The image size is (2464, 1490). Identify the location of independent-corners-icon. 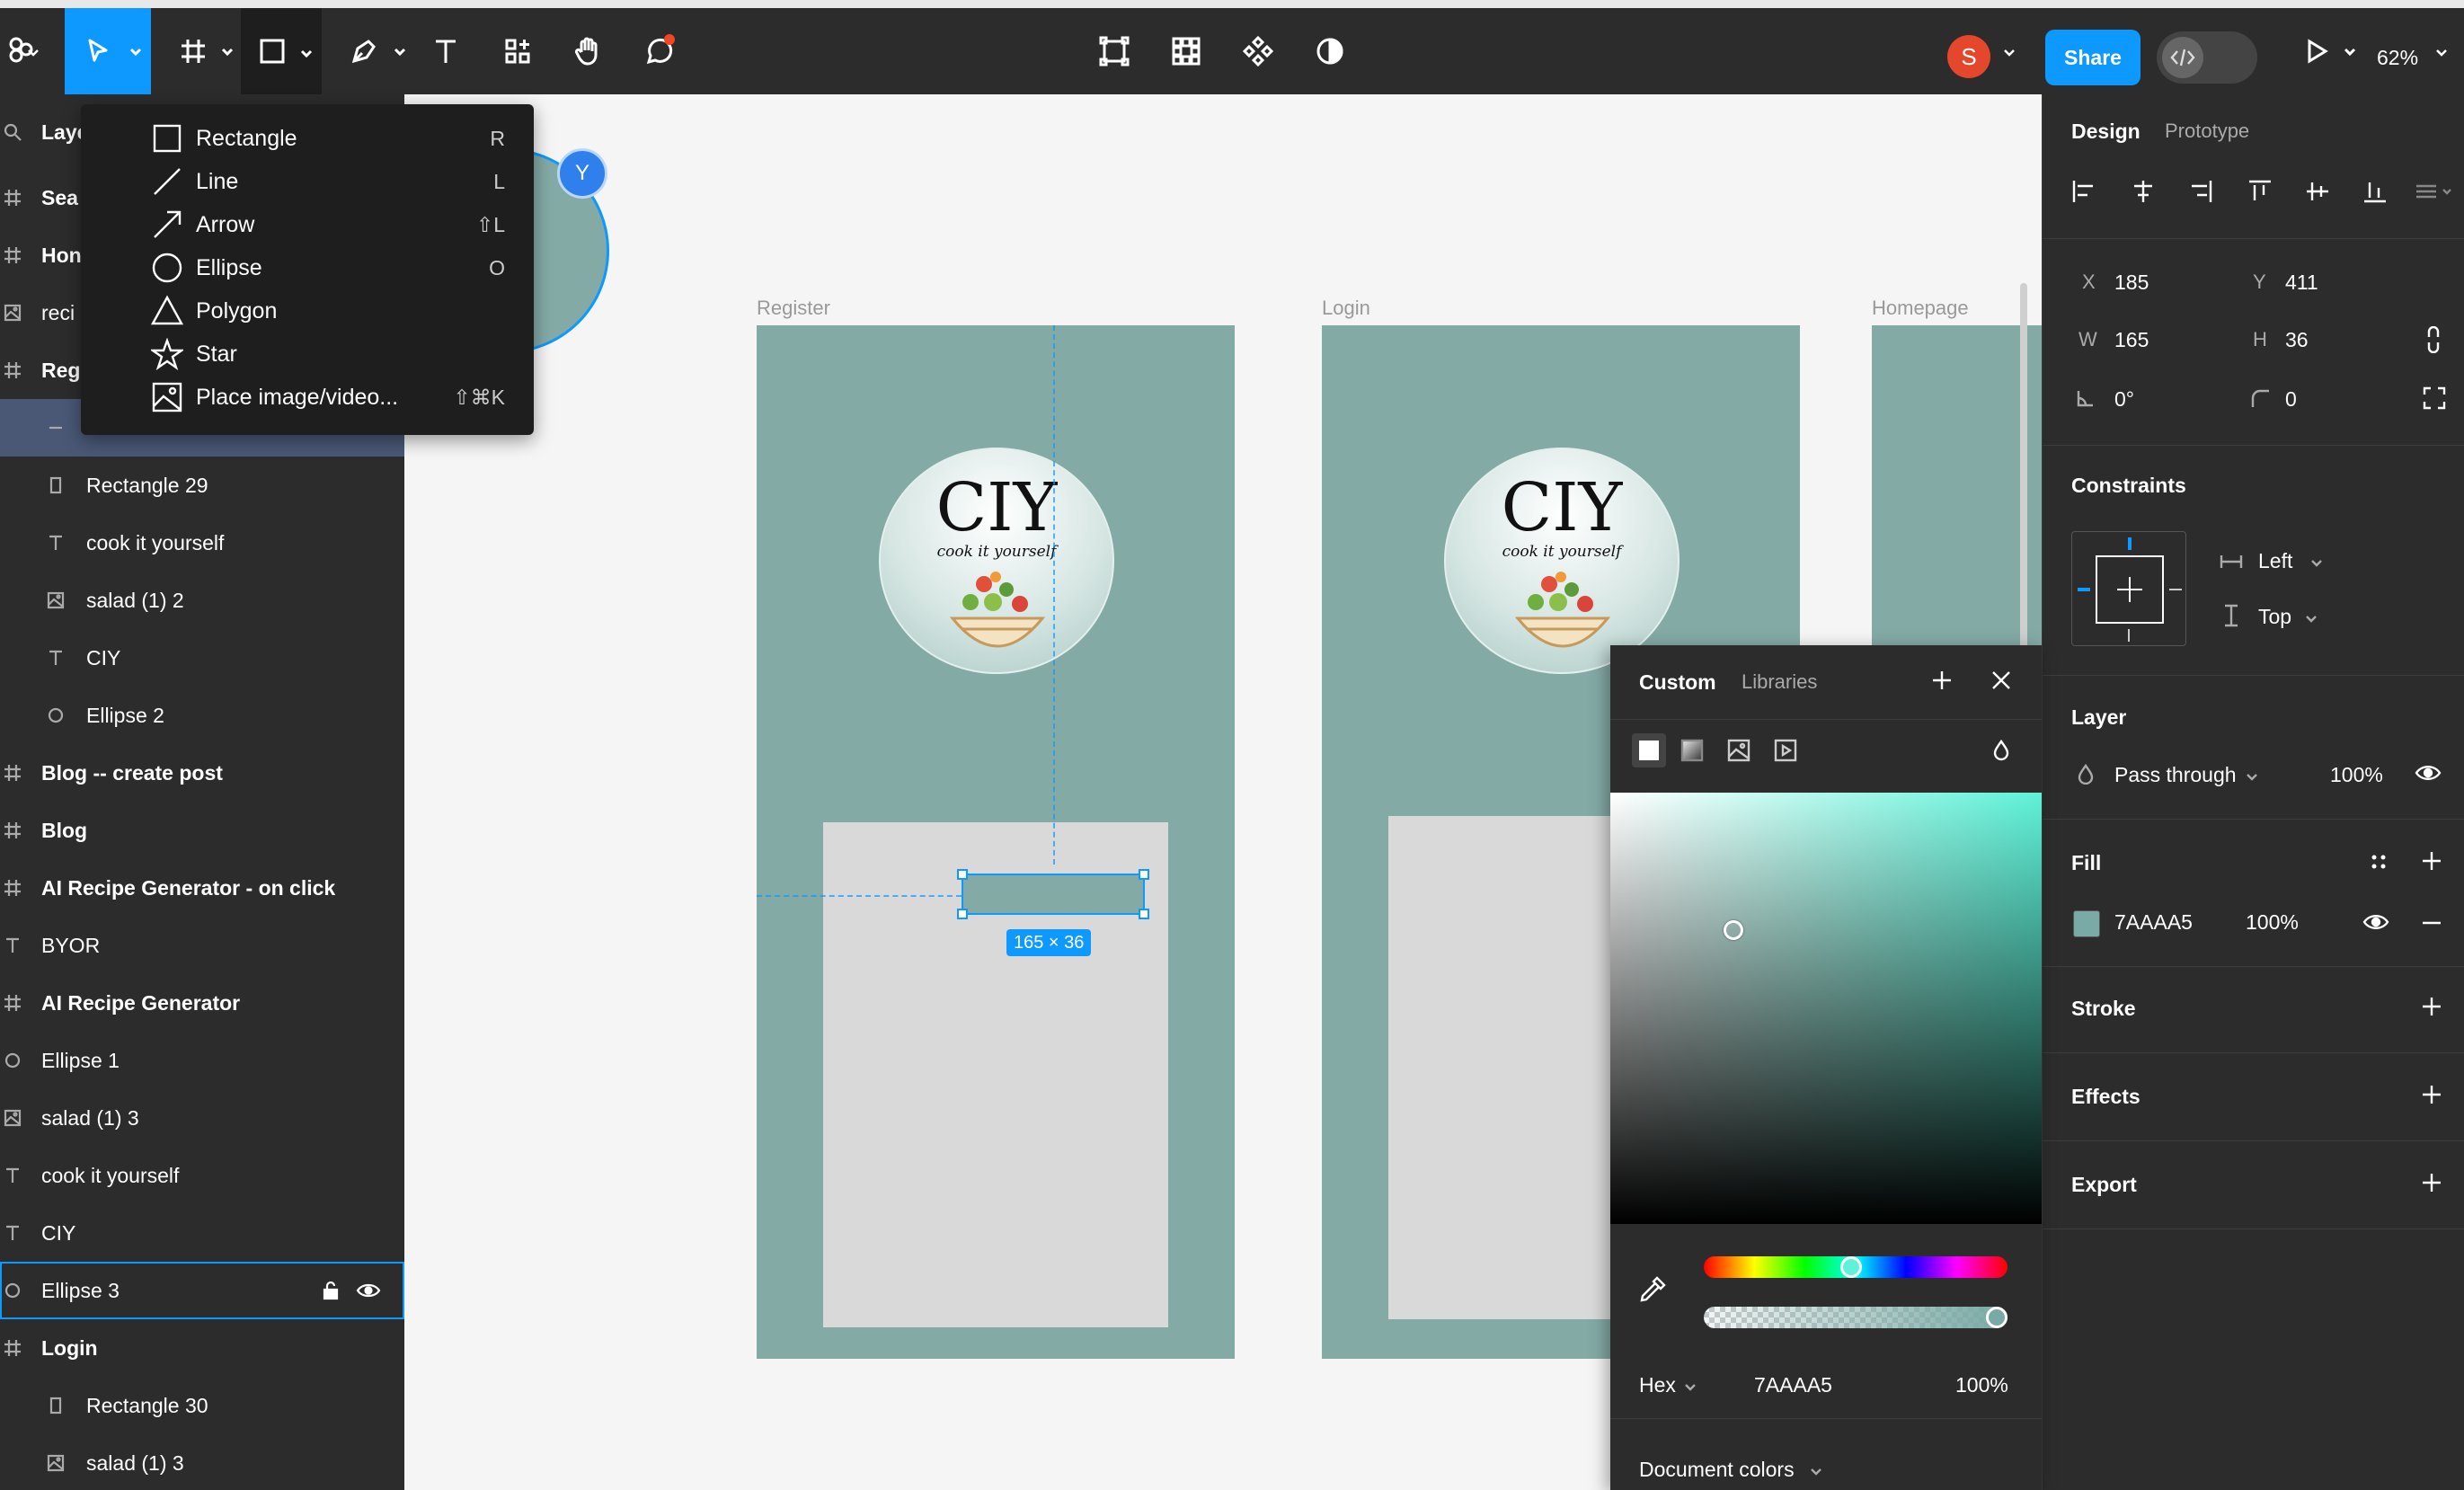
(2434, 400).